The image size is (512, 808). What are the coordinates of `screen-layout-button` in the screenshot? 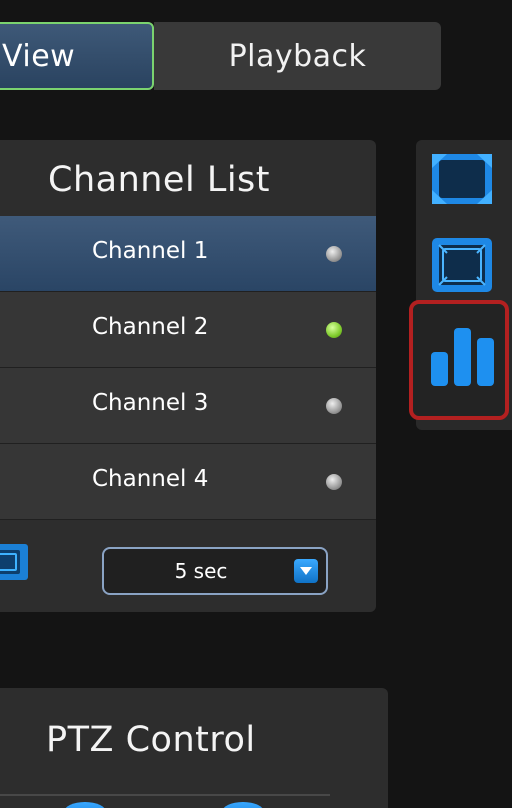 It's located at (462, 265).